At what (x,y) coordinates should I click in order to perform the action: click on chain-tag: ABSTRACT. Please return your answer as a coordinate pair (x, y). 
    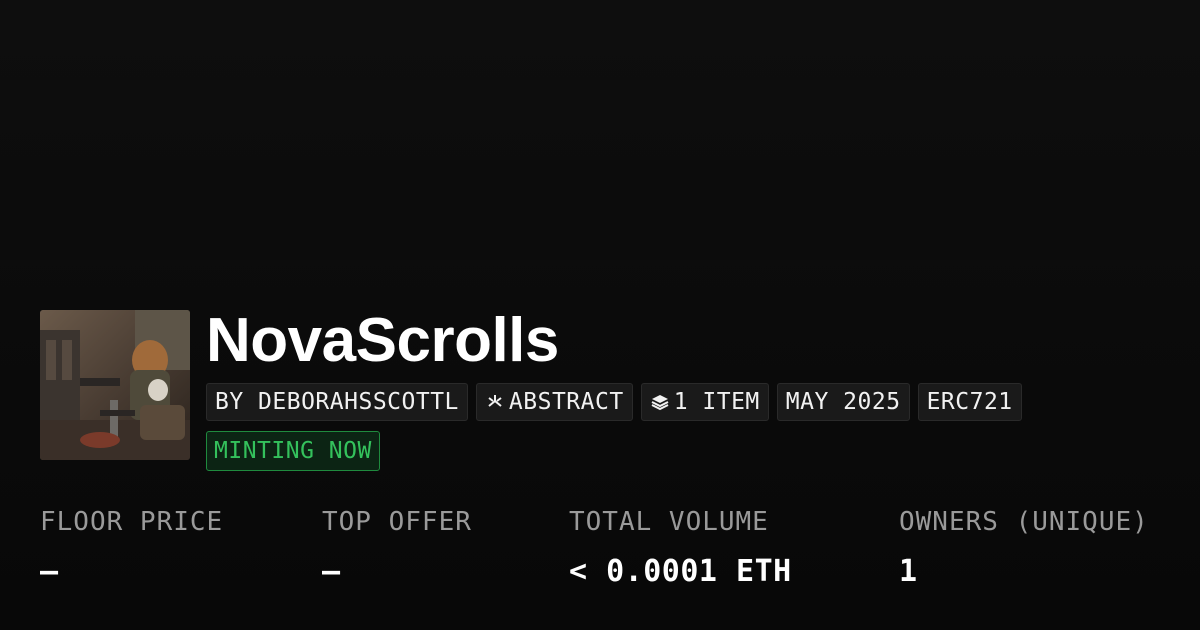
    Looking at the image, I should click on (554, 402).